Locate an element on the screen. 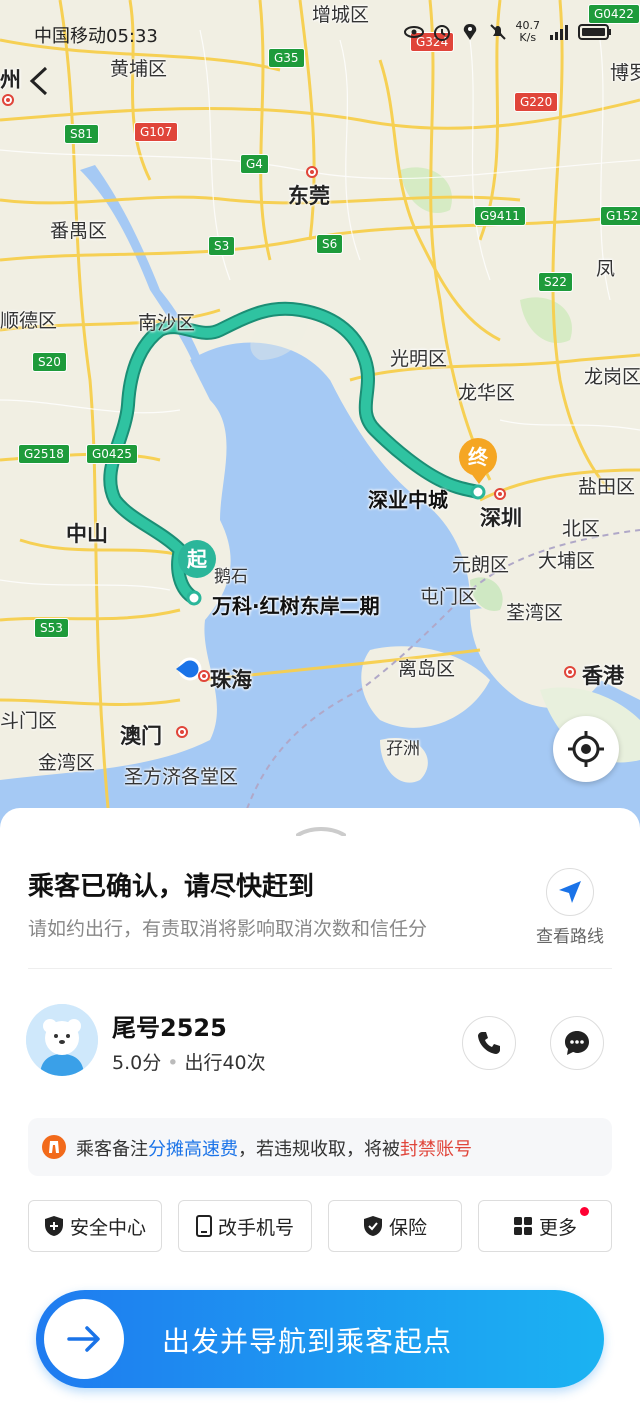  map-label: 龙华区 is located at coordinates (487, 393).